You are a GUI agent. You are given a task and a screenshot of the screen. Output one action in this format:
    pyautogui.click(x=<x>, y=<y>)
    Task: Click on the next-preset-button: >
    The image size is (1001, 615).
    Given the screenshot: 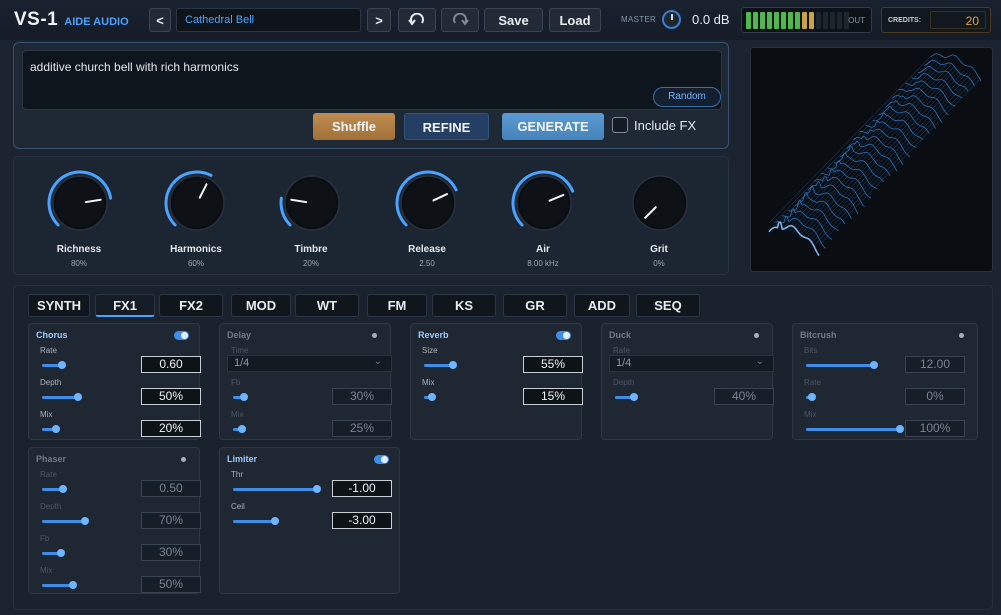 What is the action you would take?
    pyautogui.click(x=379, y=20)
    